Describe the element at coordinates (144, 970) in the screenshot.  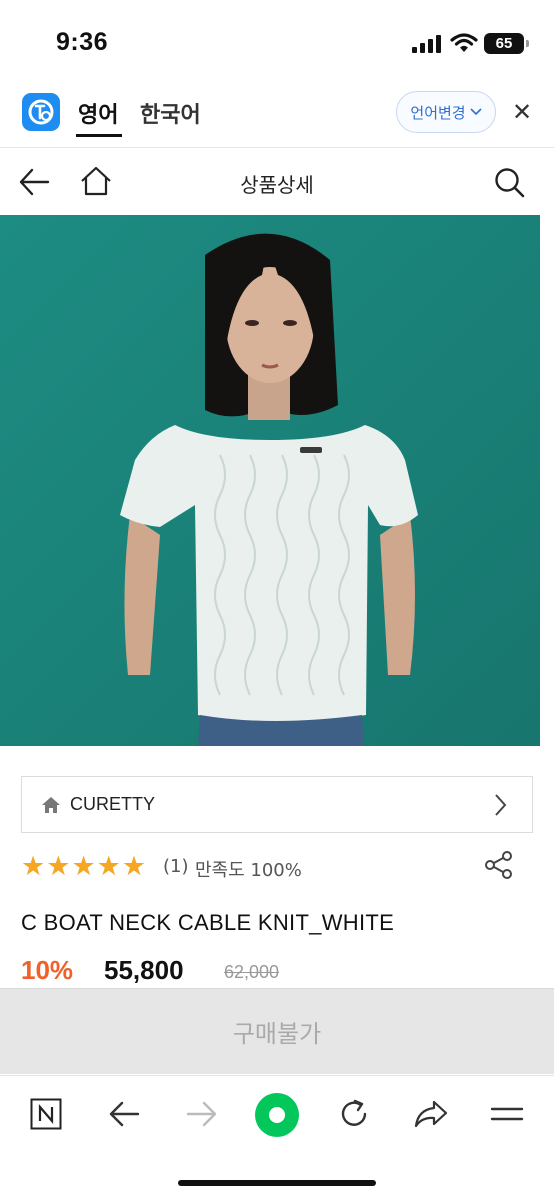
I see `sale-price: 55,800` at that location.